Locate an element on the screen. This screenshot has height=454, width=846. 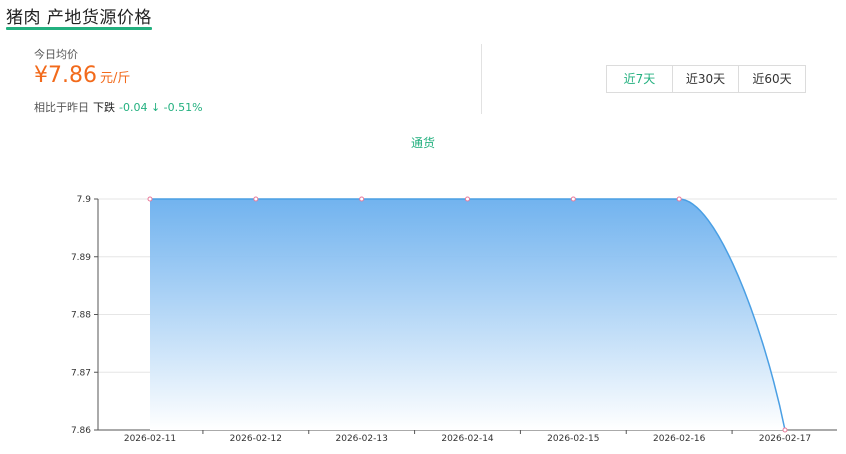
title-underline is located at coordinates (79, 28).